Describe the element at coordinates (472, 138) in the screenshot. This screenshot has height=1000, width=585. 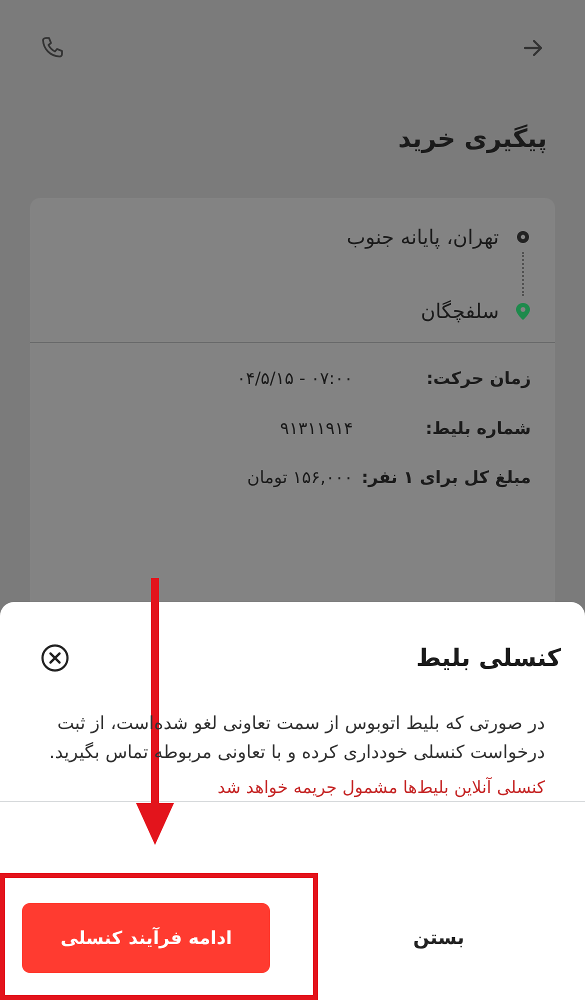
I see `page-title: پیگیری خرید` at that location.